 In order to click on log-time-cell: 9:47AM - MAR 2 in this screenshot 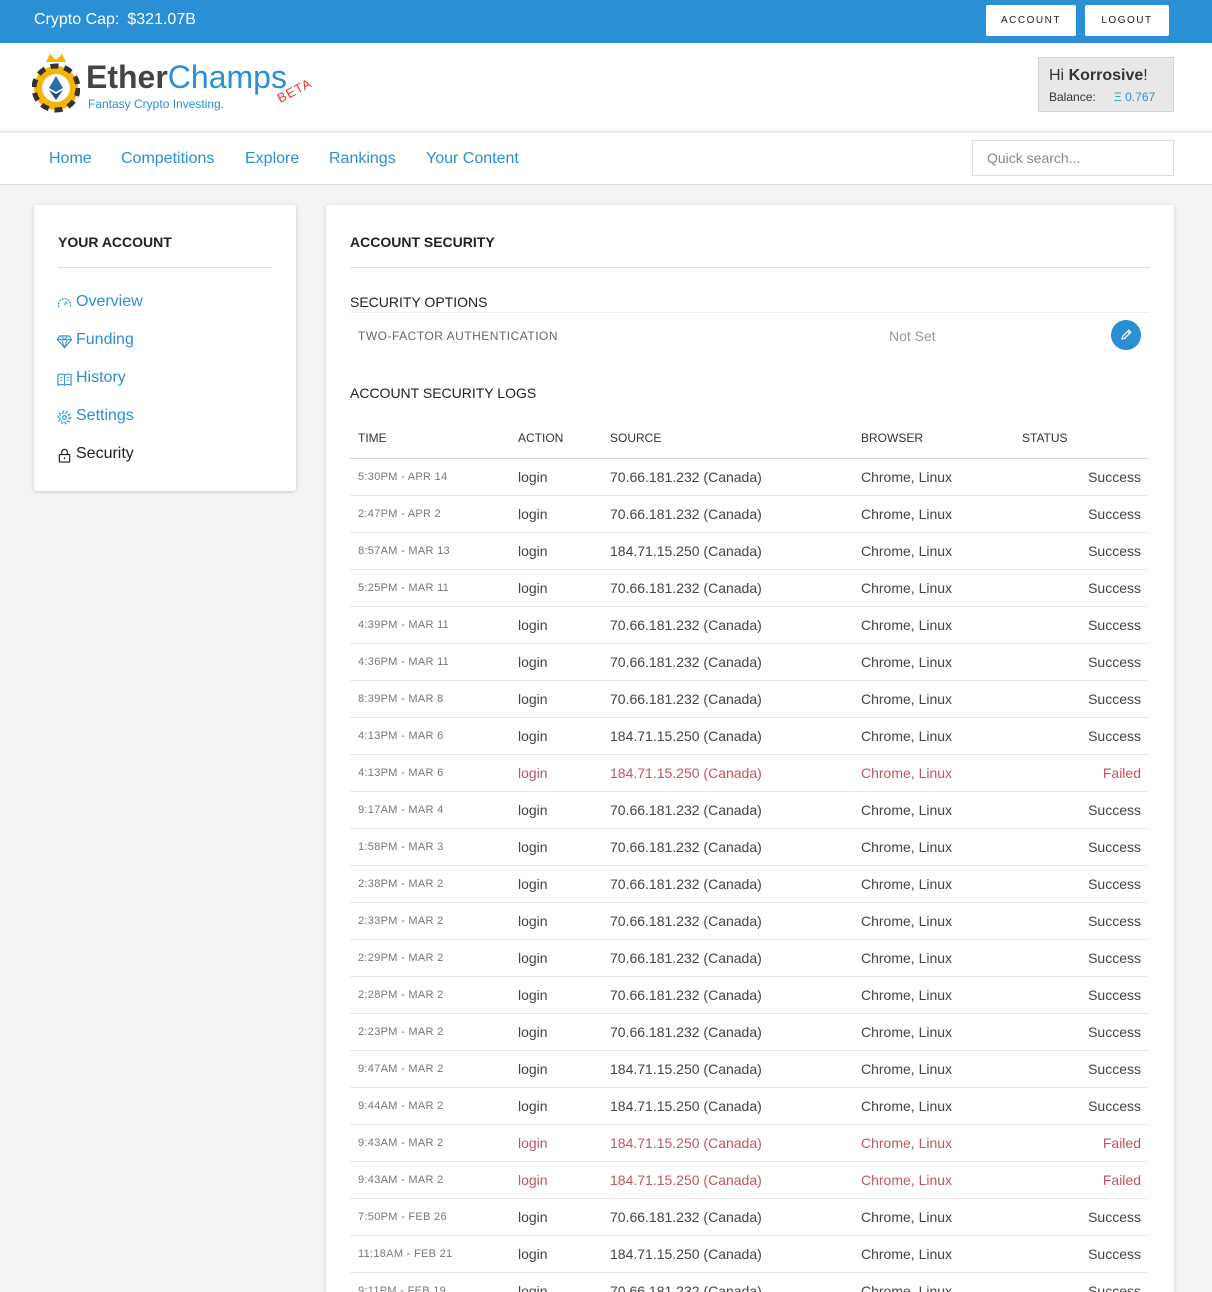, I will do `click(430, 1069)`.